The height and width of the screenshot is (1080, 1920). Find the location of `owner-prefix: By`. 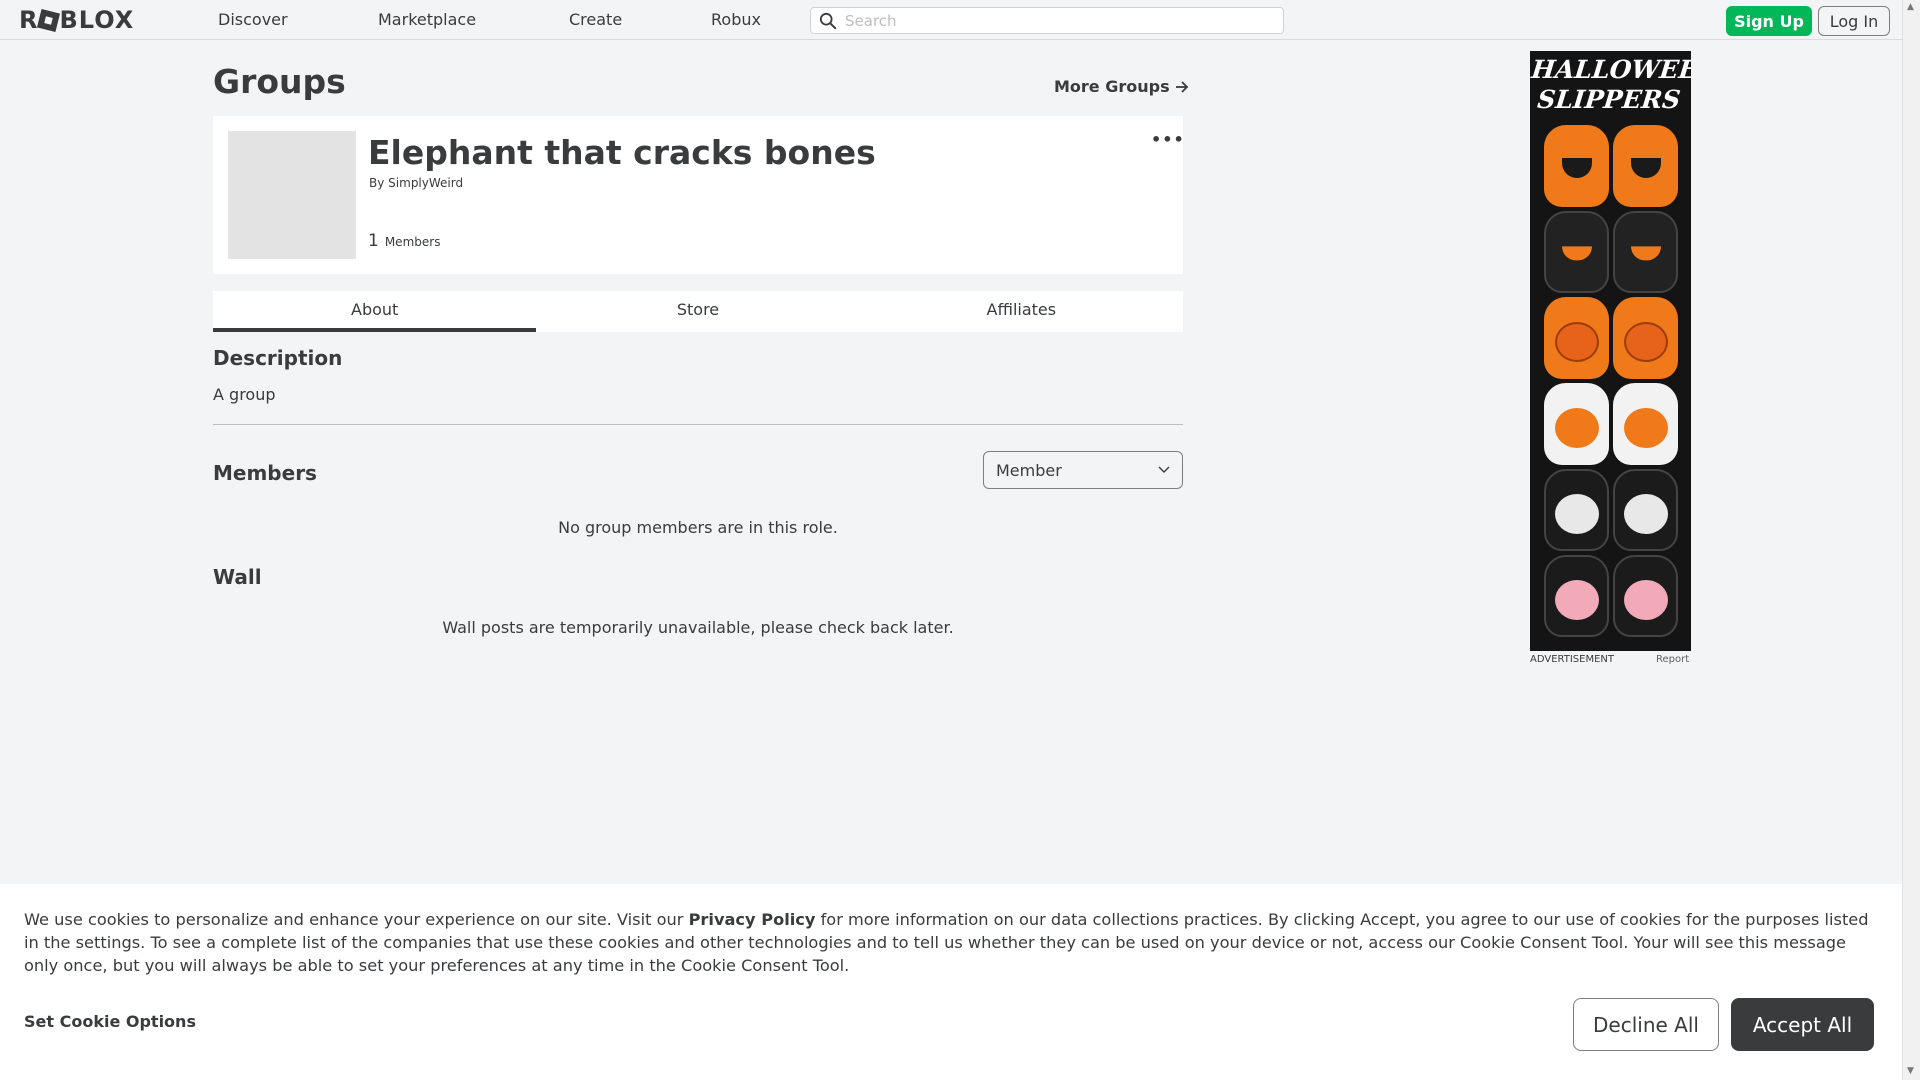

owner-prefix: By is located at coordinates (377, 183).